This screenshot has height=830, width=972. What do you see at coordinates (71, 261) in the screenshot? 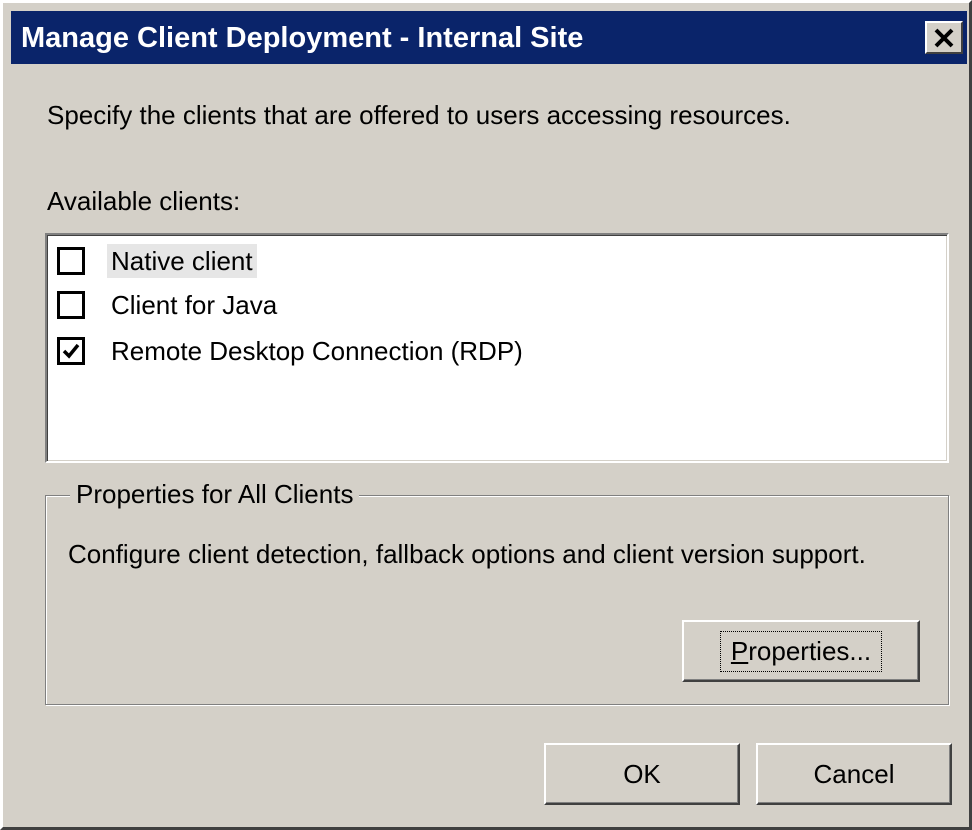
I see `native-client-checkbox` at bounding box center [71, 261].